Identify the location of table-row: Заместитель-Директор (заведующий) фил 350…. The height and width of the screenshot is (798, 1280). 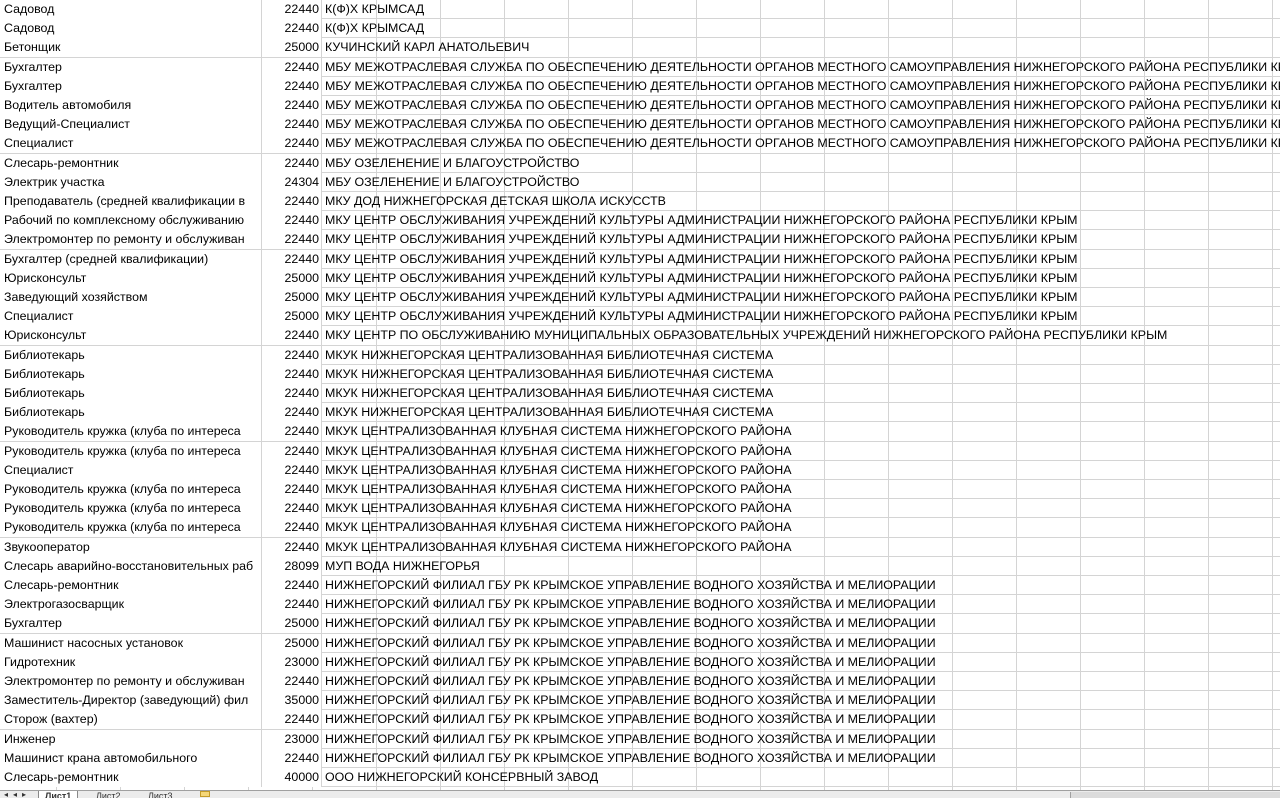
(640, 701).